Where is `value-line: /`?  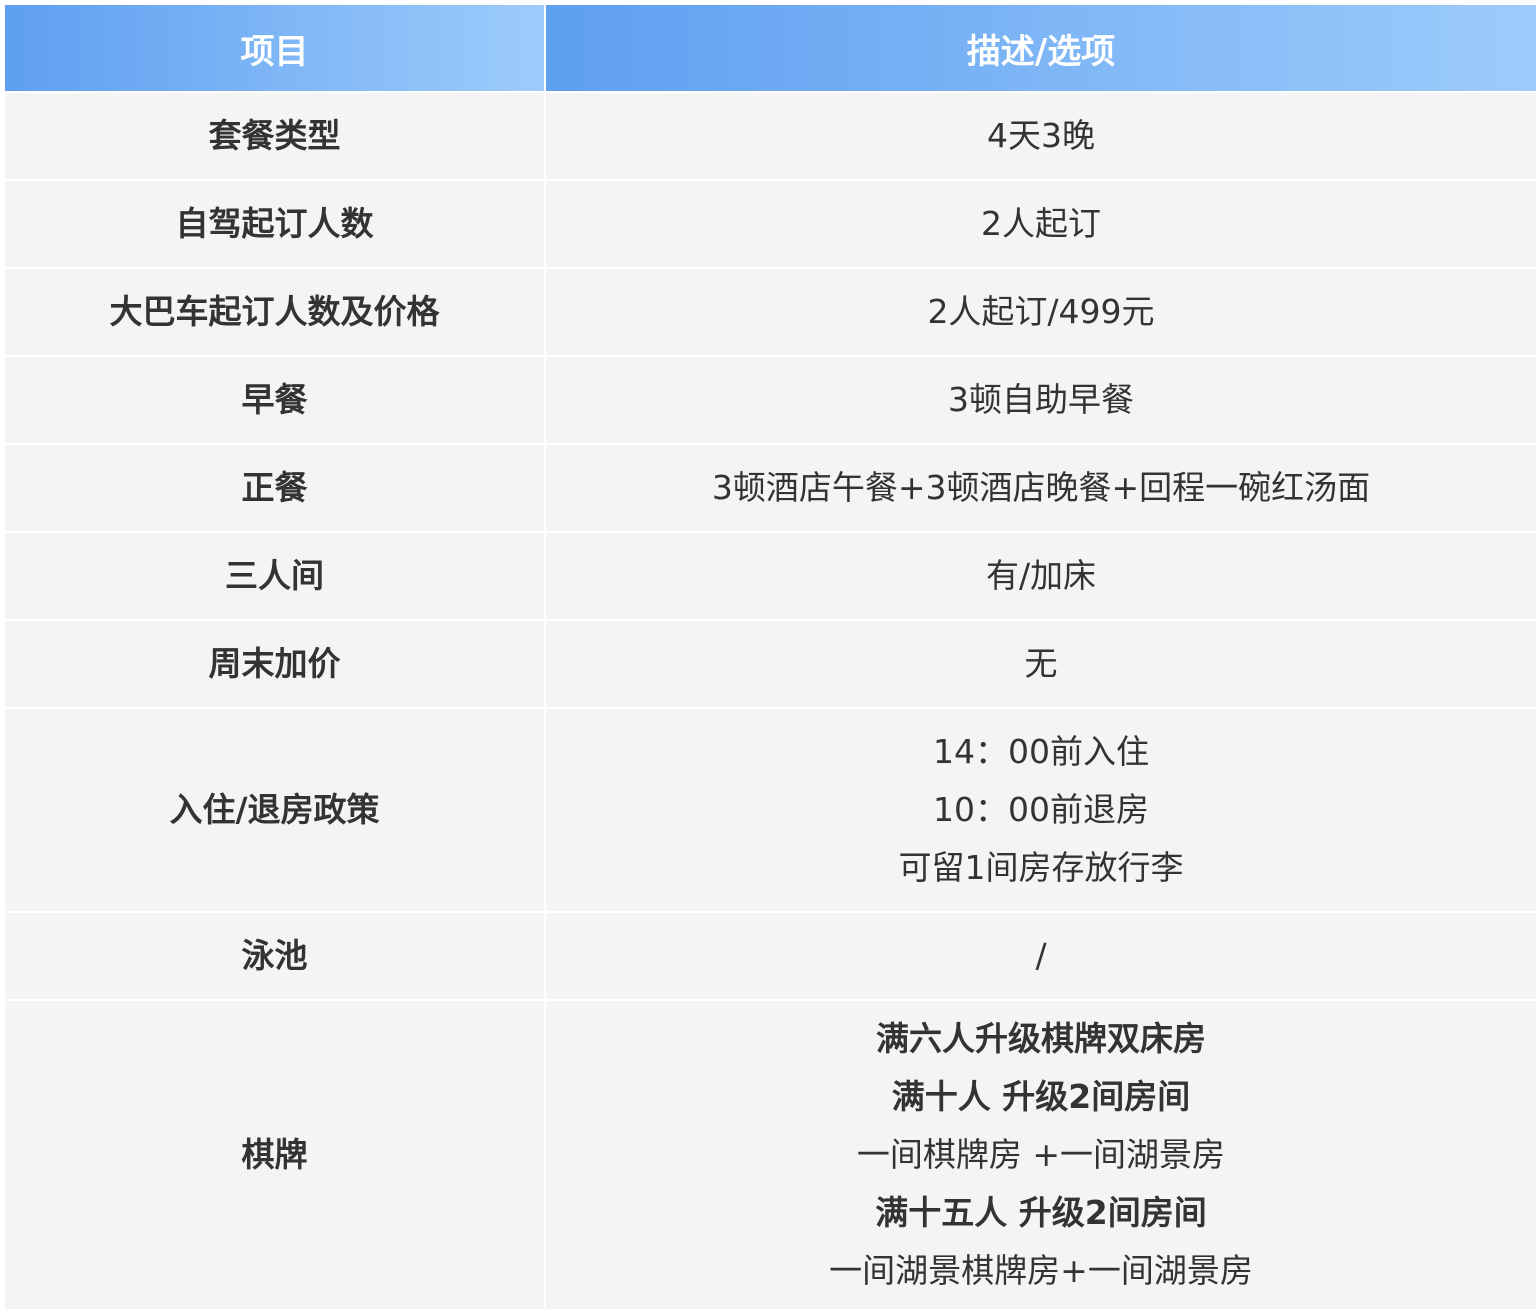
value-line: / is located at coordinates (1041, 955).